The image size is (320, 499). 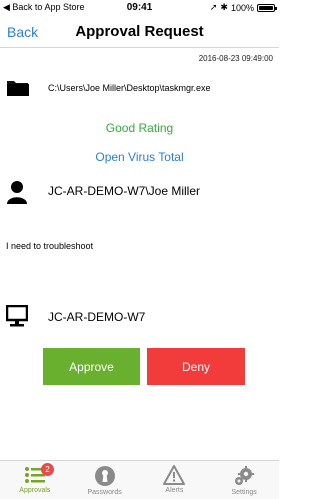 I want to click on request-reason: I need to troubleshoot, so click(x=50, y=246).